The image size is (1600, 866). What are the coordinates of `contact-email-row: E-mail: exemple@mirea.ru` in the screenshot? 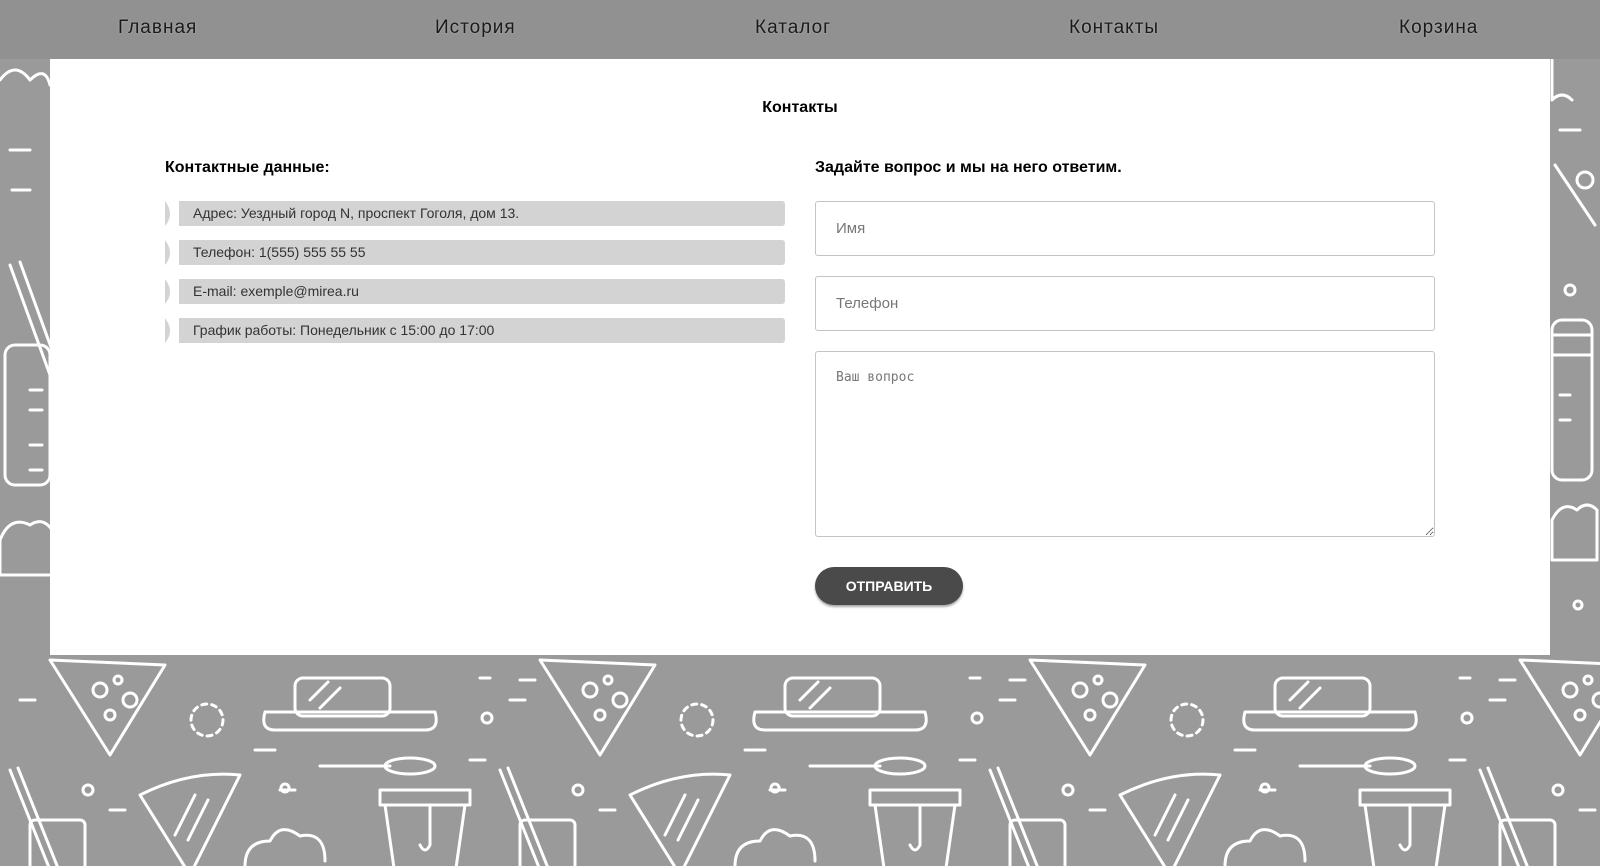 It's located at (475, 291).